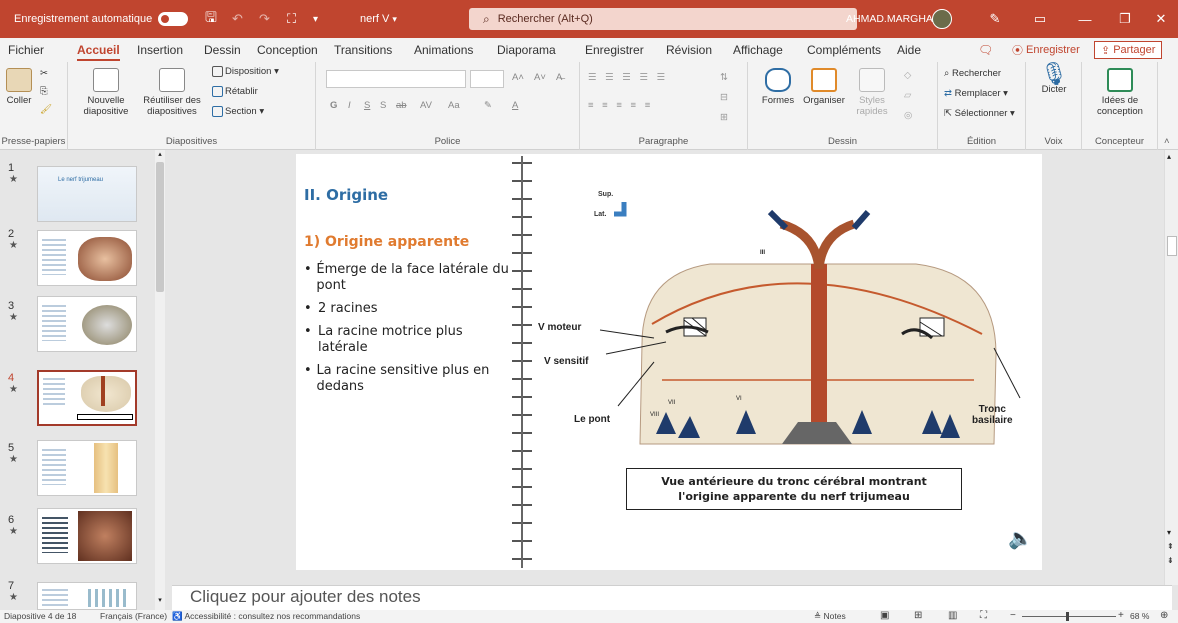  I want to click on thumbnail-slide-1: Le nerf trijumeau, so click(87, 194).